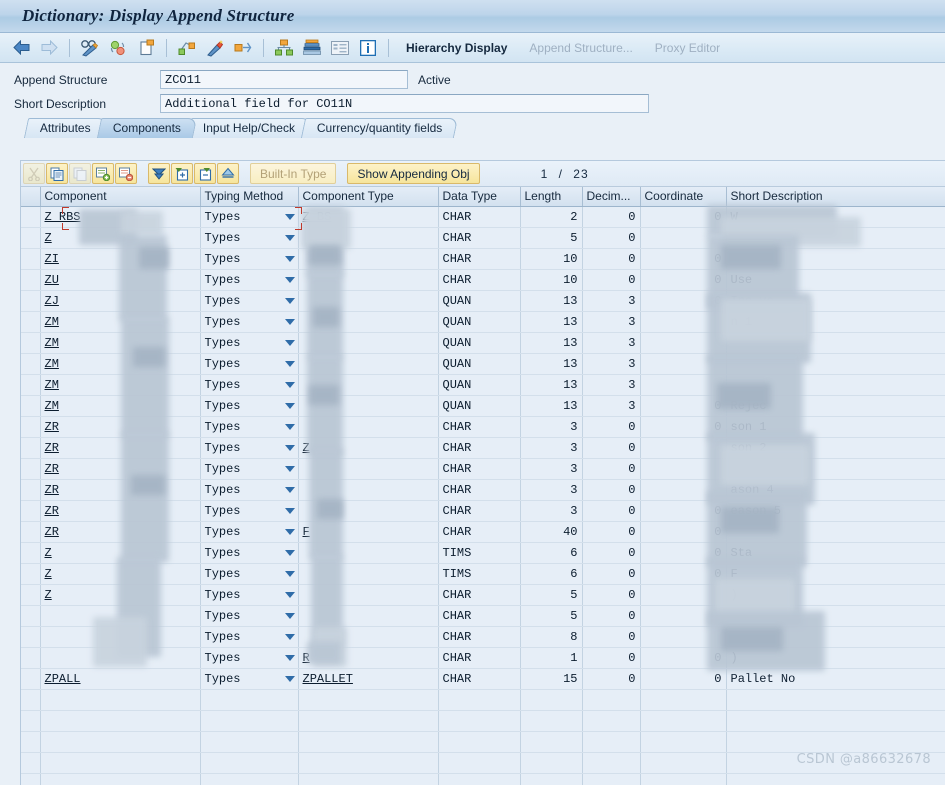 This screenshot has width=945, height=785. Describe the element at coordinates (228, 173) in the screenshot. I see `predefined-type-icon` at that location.